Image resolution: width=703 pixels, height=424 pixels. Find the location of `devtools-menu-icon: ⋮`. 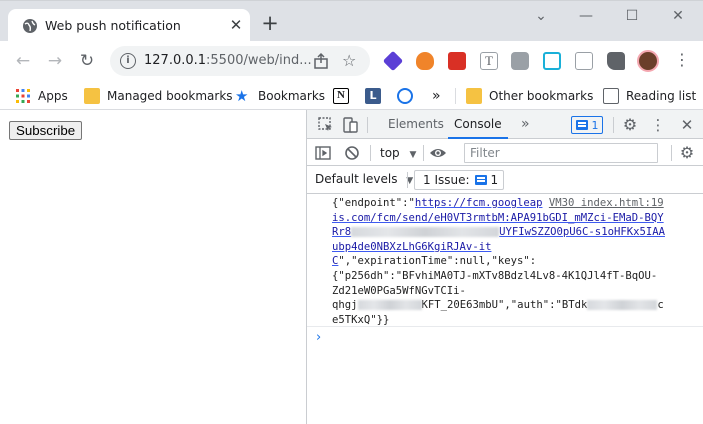

devtools-menu-icon: ⋮ is located at coordinates (658, 125).